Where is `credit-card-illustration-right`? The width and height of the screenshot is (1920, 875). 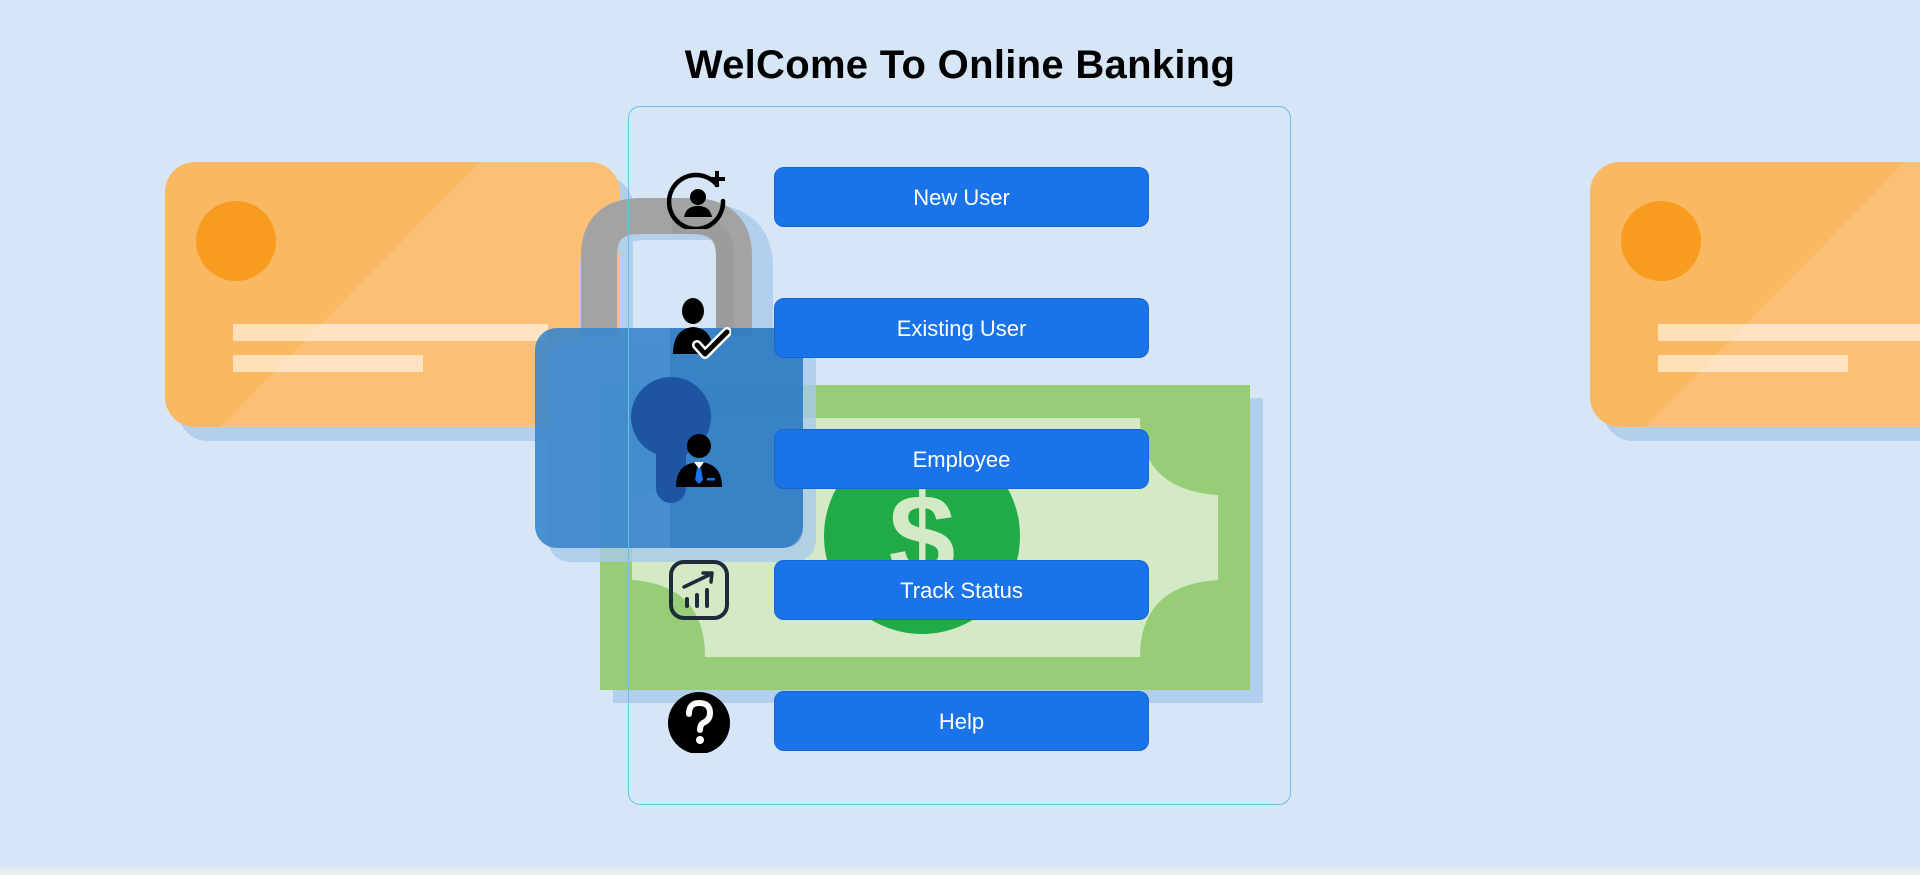 credit-card-illustration-right is located at coordinates (1755, 301).